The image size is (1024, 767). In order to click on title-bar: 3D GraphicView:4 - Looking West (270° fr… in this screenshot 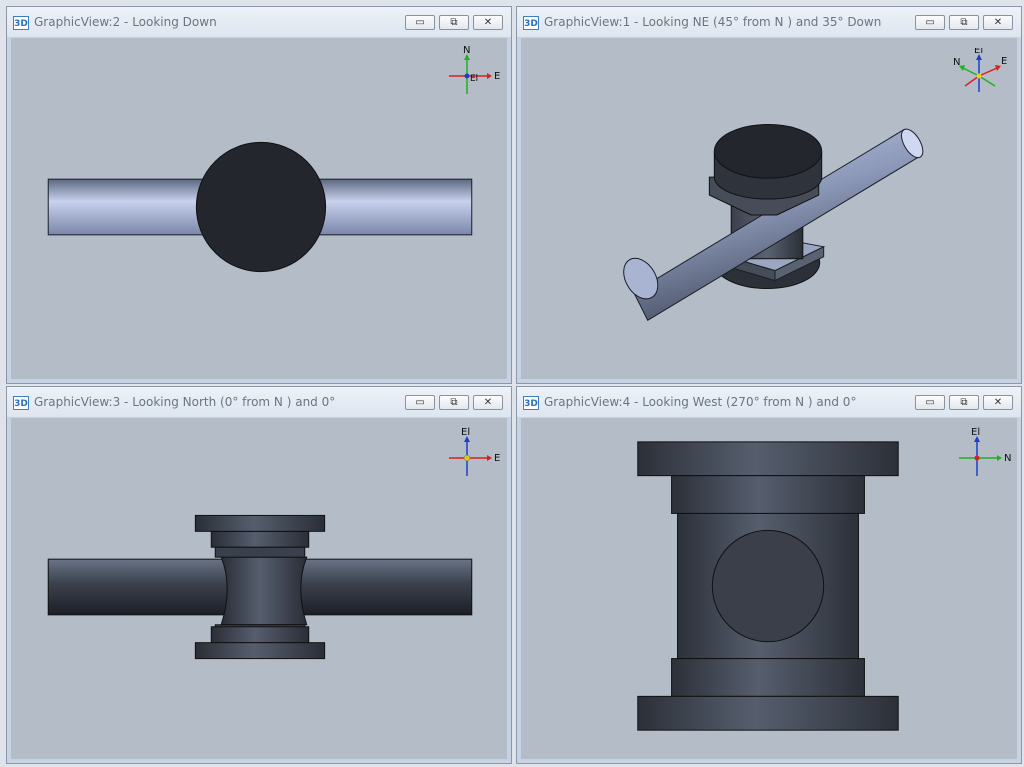, I will do `click(769, 402)`.